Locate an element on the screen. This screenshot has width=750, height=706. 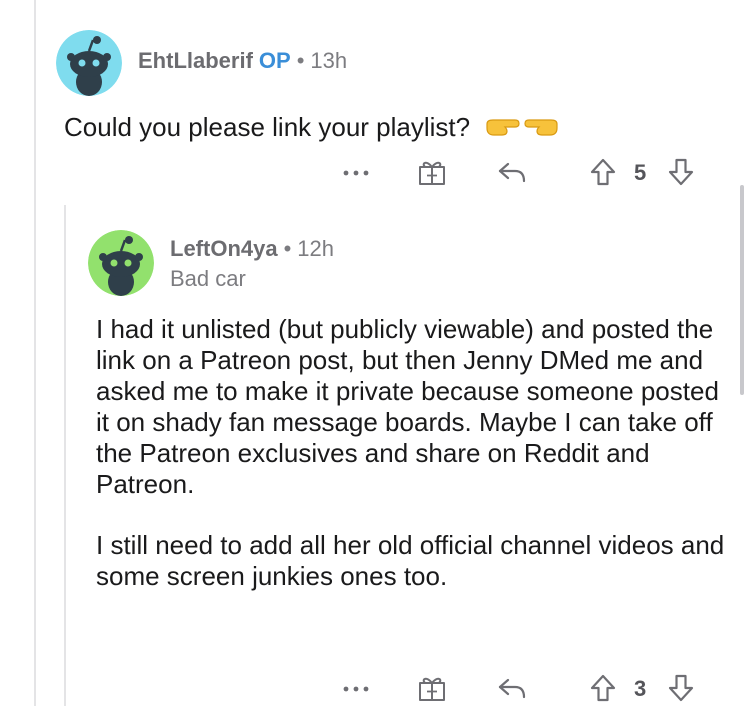
scrollbar is located at coordinates (742, 290).